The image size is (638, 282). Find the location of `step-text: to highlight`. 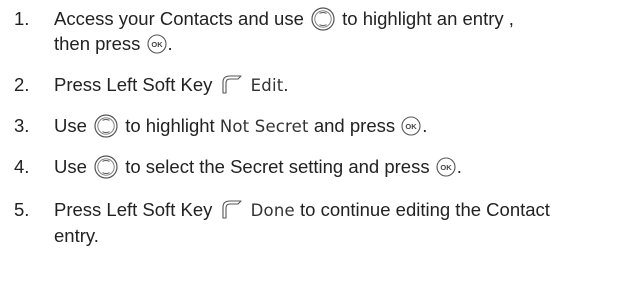

step-text: to highlight is located at coordinates (170, 125).